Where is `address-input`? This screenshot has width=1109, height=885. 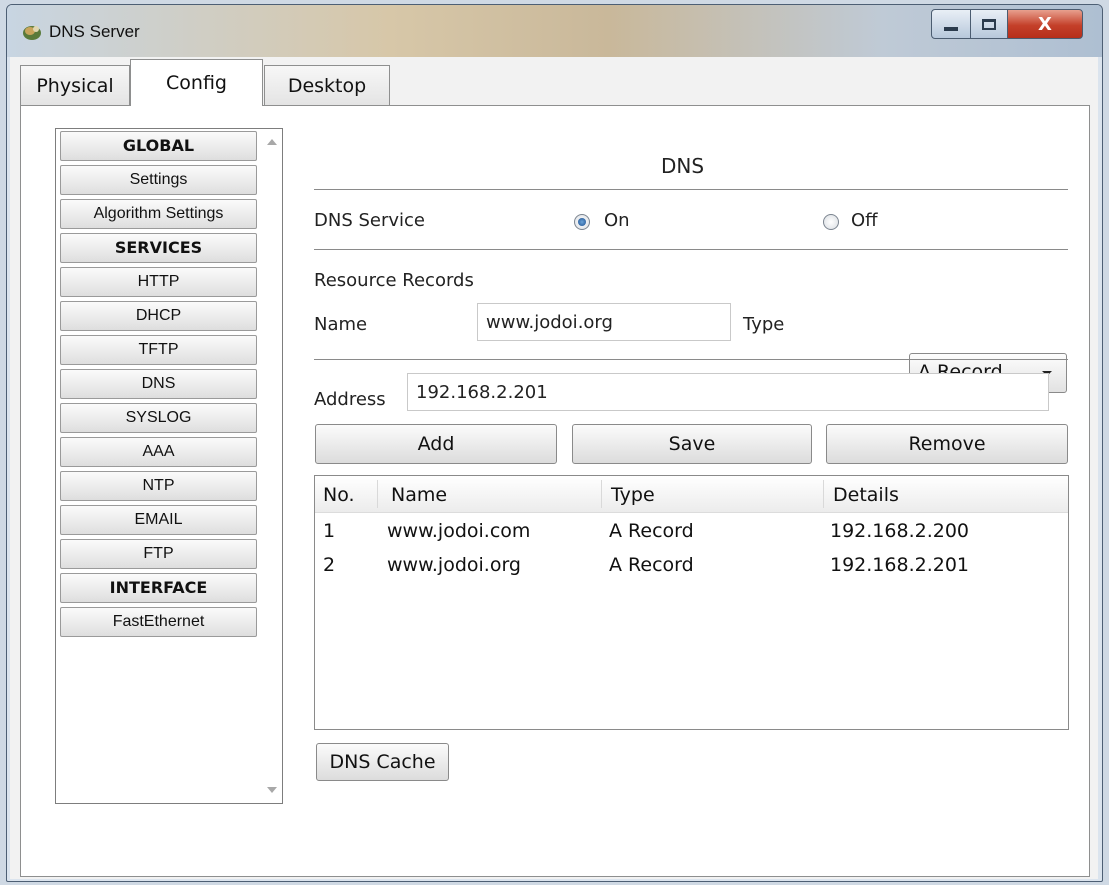 address-input is located at coordinates (728, 392).